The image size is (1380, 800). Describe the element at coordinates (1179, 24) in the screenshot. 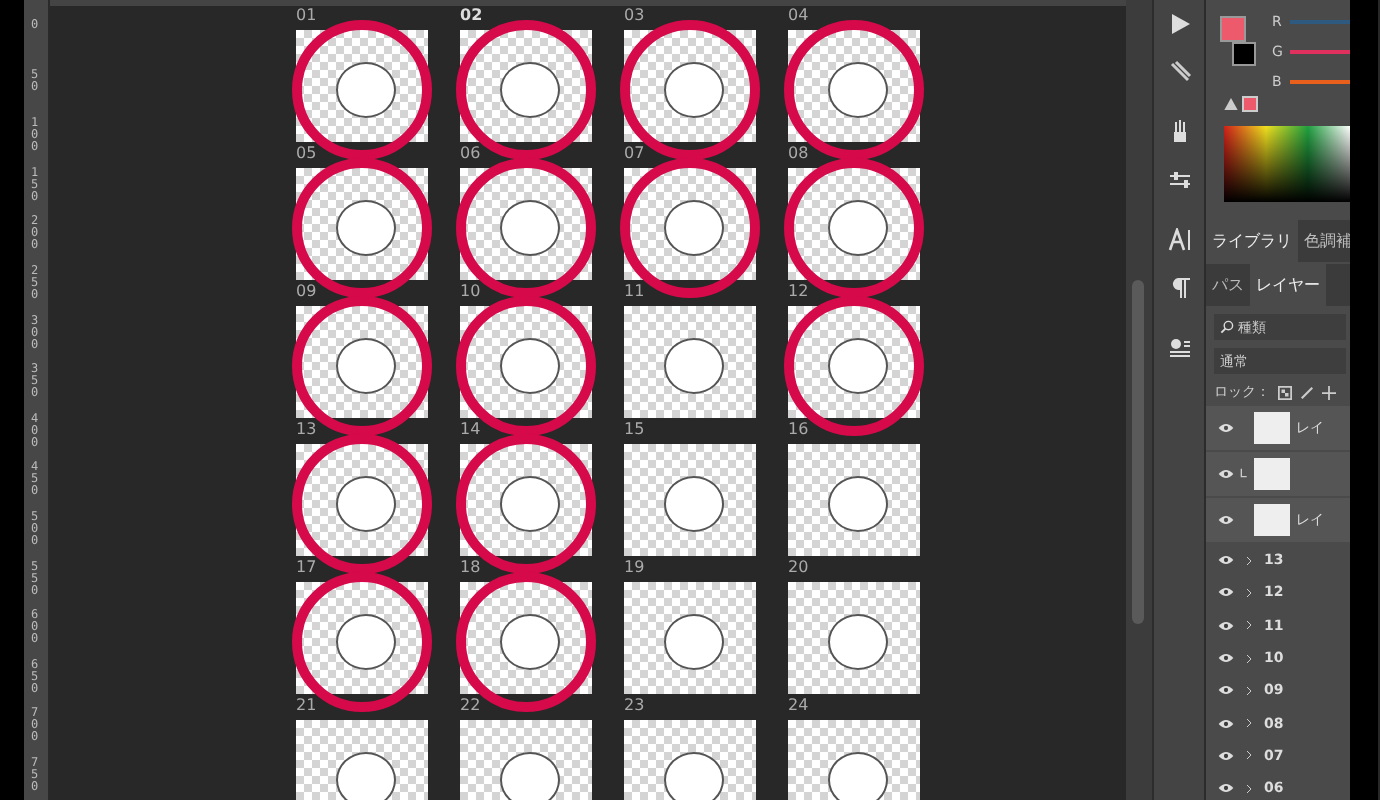

I see `play-icon` at that location.